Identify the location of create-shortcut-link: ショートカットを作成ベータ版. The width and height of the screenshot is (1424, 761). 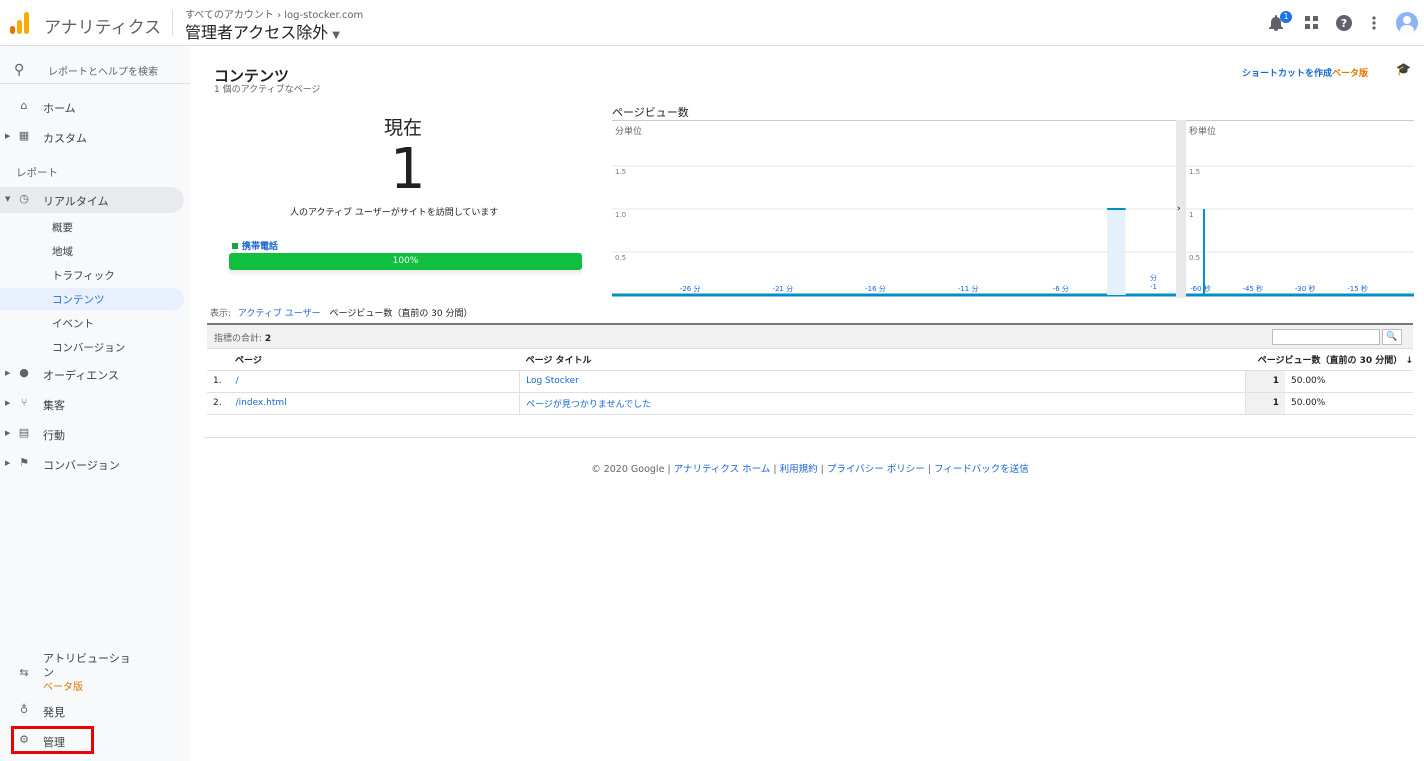
(1305, 72).